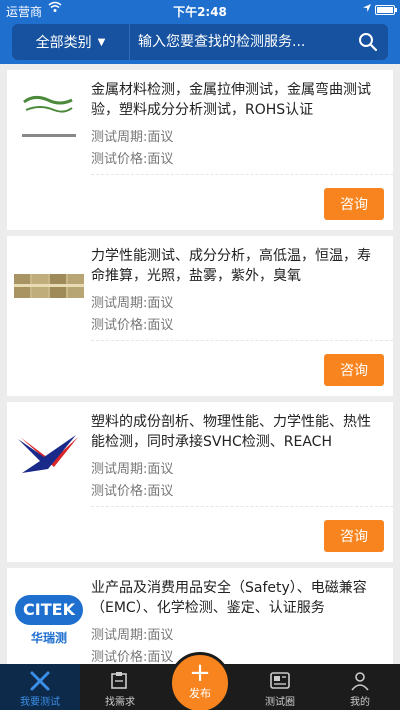  I want to click on company-logo: CITEK 华瑞测, so click(49, 618).